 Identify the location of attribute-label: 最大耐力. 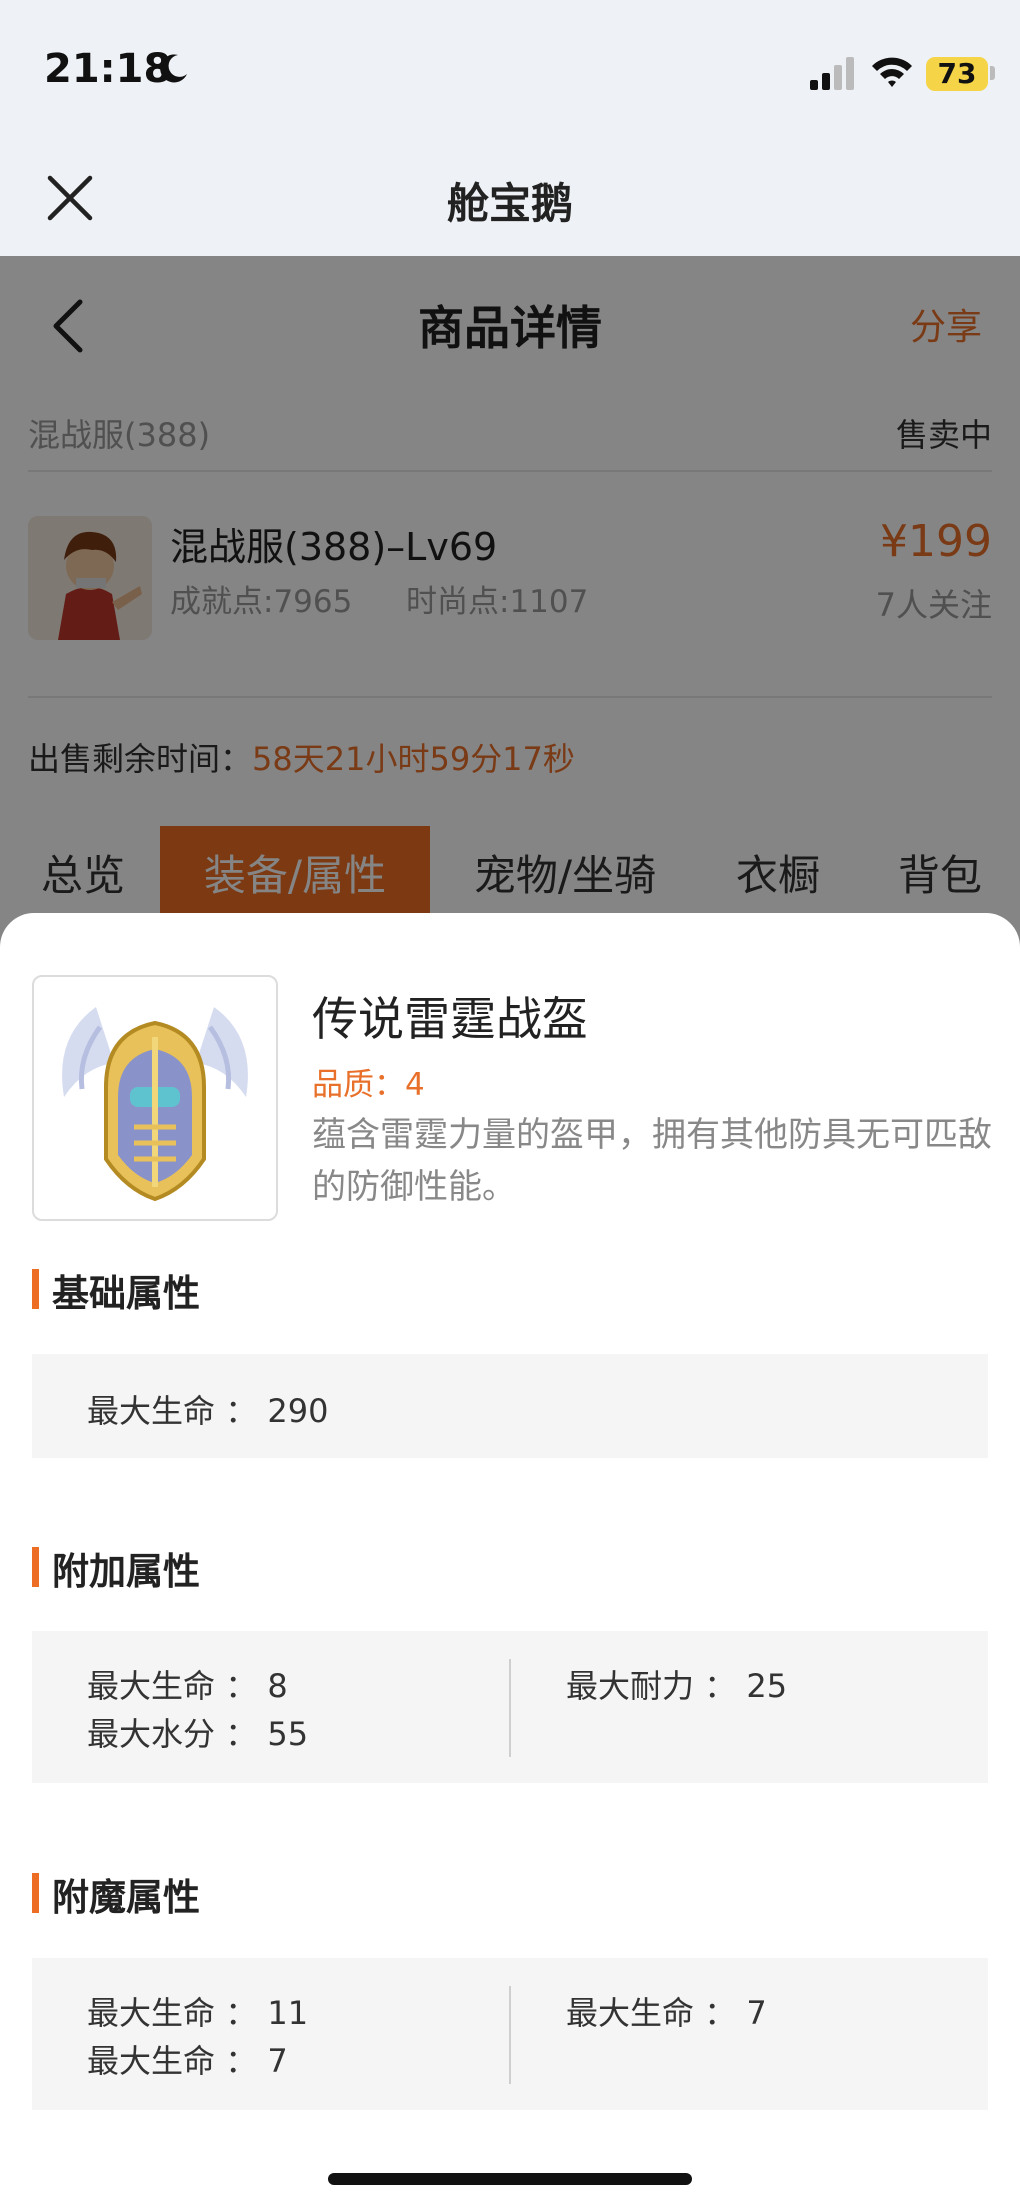
(630, 1686).